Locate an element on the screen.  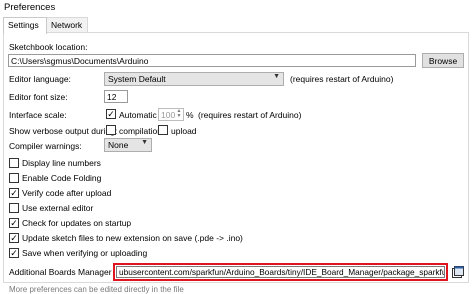
enable-code-folding-label: Enable Code Folding is located at coordinates (62, 178).